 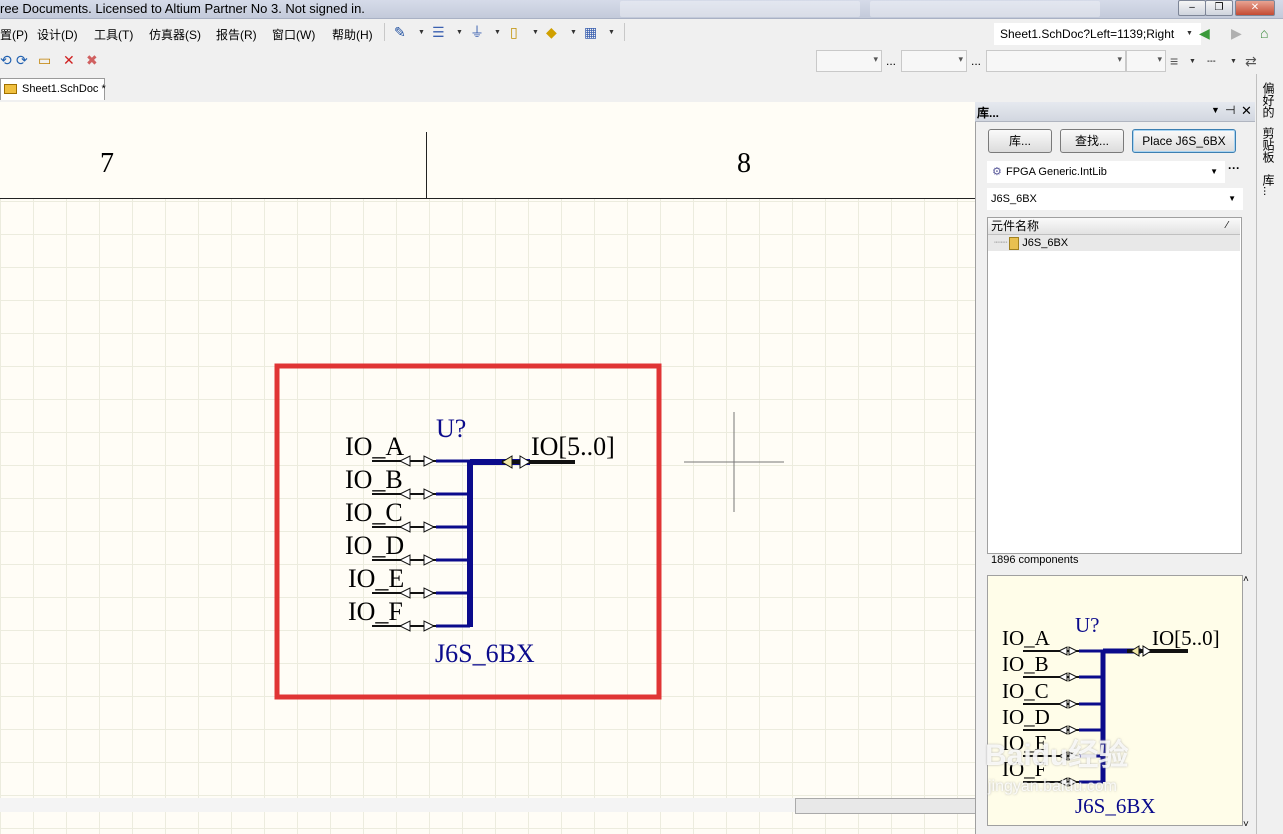 What do you see at coordinates (1025, 691) in the screenshot?
I see `preview-pin-label-c: IO_C` at bounding box center [1025, 691].